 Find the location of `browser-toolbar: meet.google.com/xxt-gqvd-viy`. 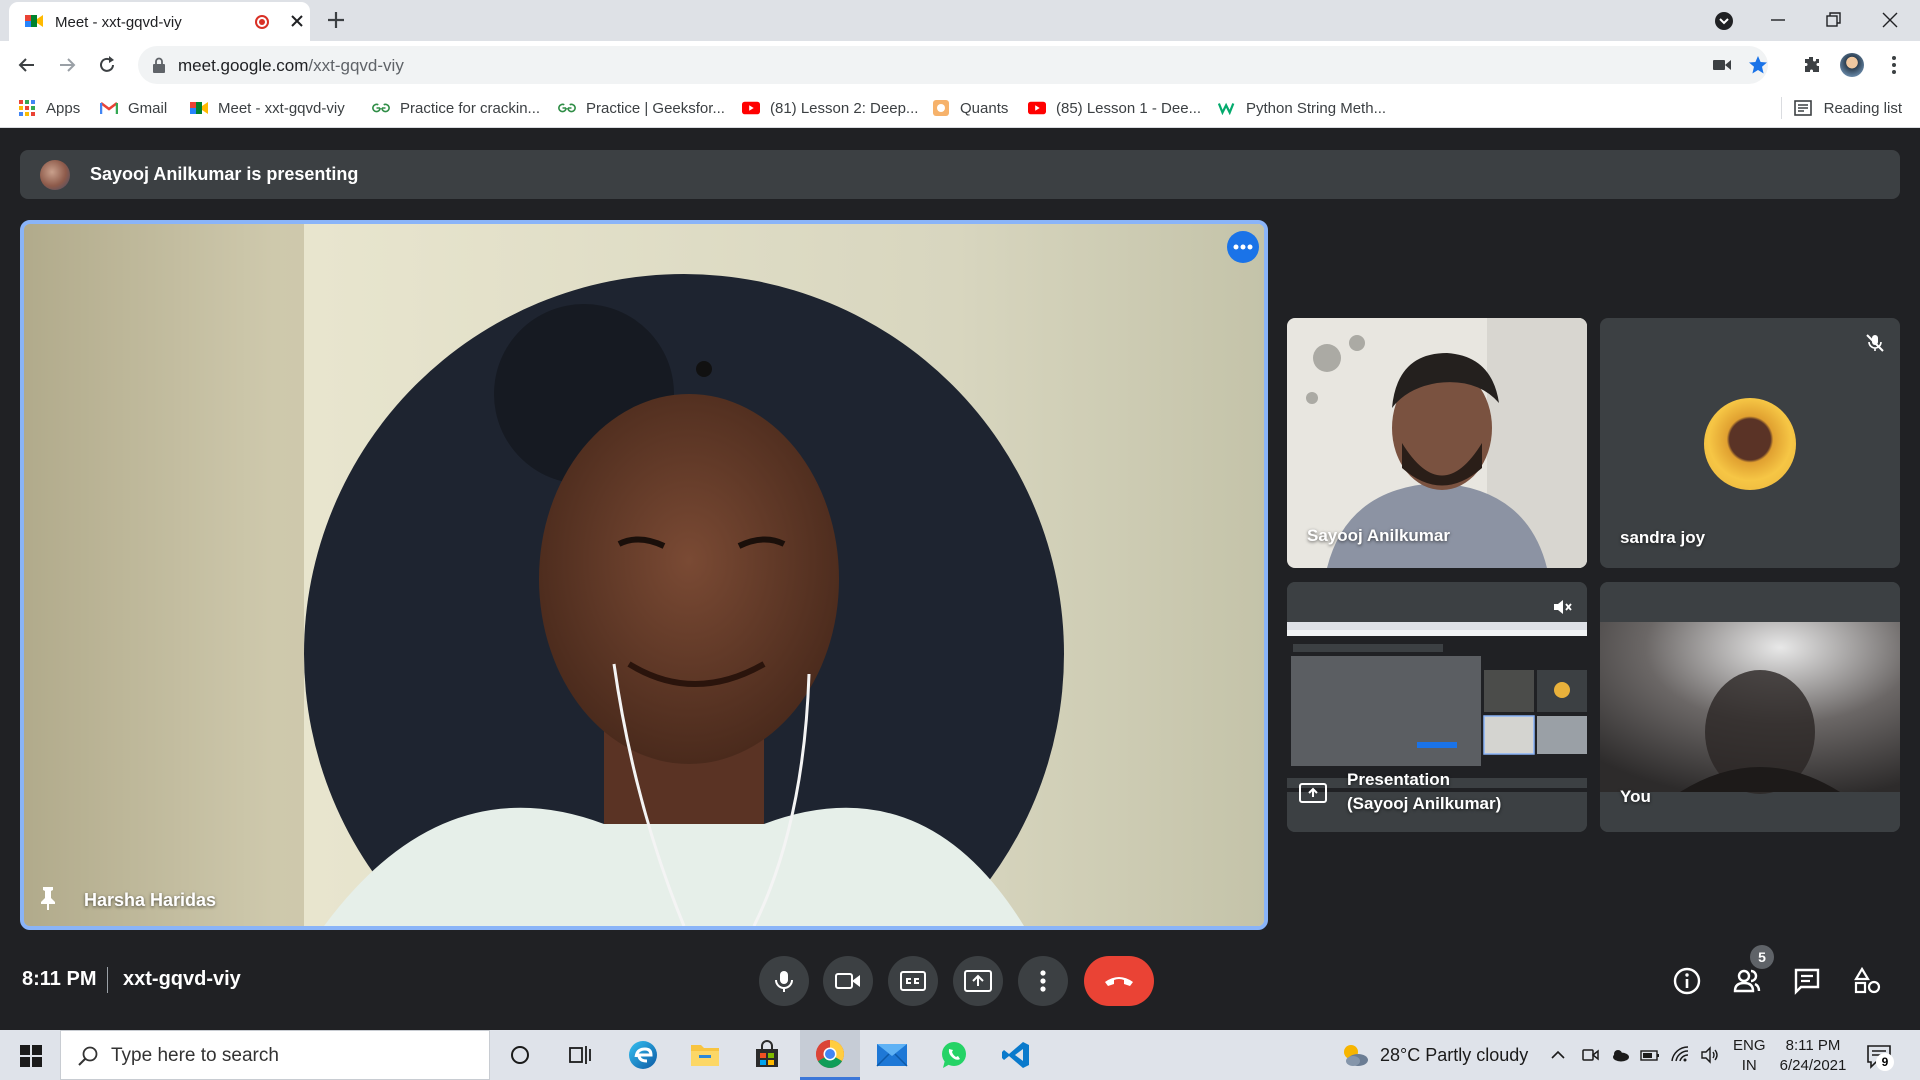

browser-toolbar: meet.google.com/xxt-gqvd-viy is located at coordinates (960, 65).